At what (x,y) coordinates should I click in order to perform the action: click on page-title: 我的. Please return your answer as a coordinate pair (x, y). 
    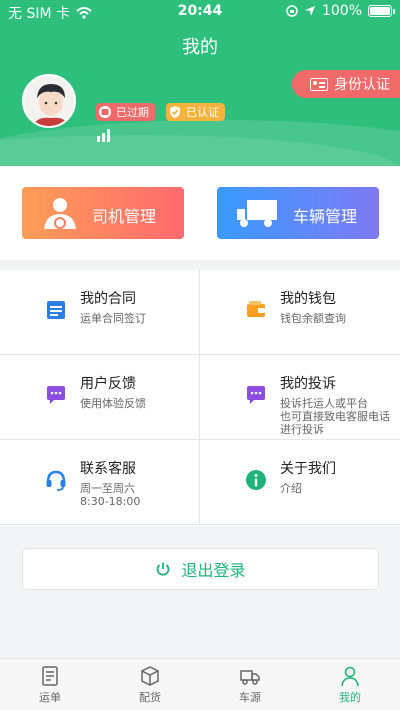
    Looking at the image, I should click on (200, 47).